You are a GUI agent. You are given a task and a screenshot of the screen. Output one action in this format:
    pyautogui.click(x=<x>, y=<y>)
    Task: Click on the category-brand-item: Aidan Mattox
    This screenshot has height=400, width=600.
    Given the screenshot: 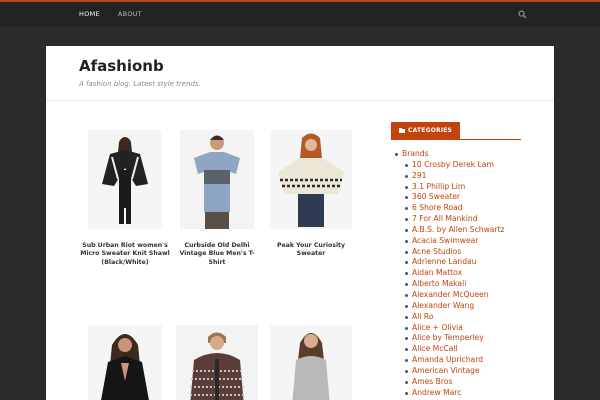 What is the action you would take?
    pyautogui.click(x=450, y=273)
    